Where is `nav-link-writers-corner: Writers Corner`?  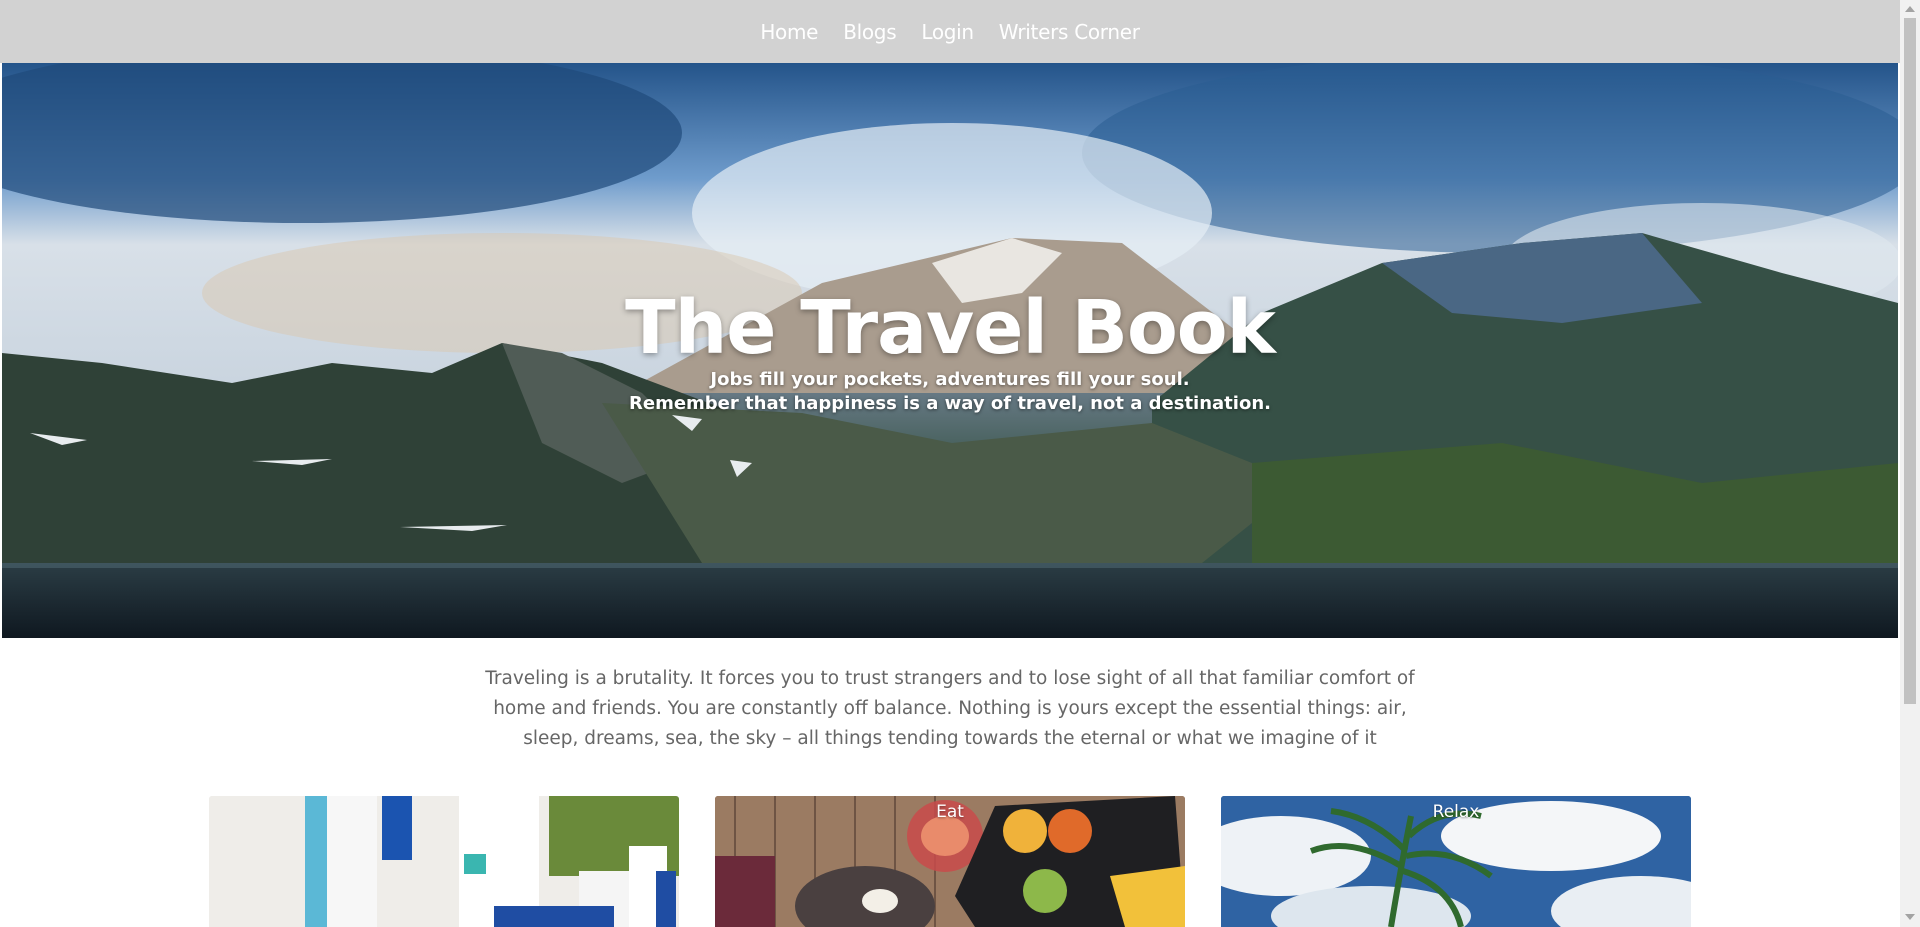
nav-link-writers-corner: Writers Corner is located at coordinates (1069, 32).